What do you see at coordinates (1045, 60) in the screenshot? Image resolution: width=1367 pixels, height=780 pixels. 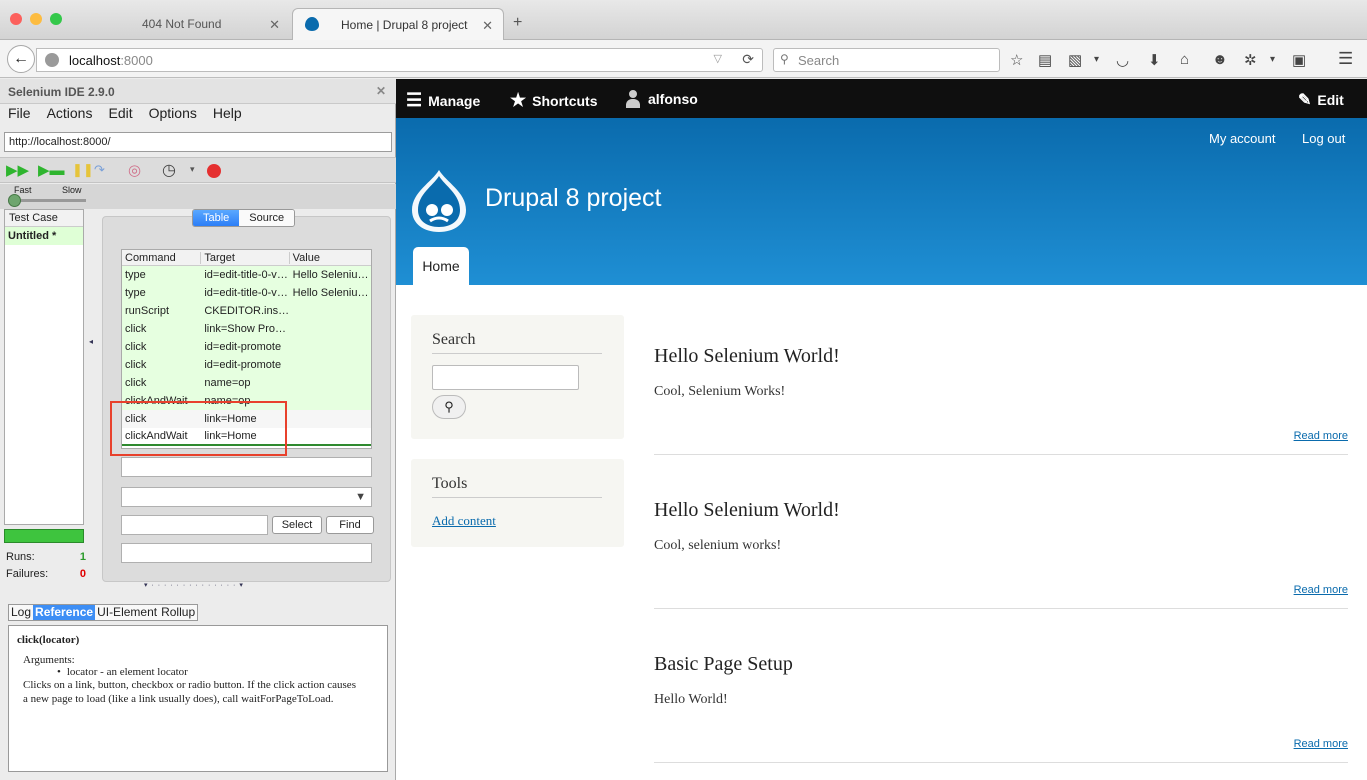 I see `reading-list-icon: ▤` at bounding box center [1045, 60].